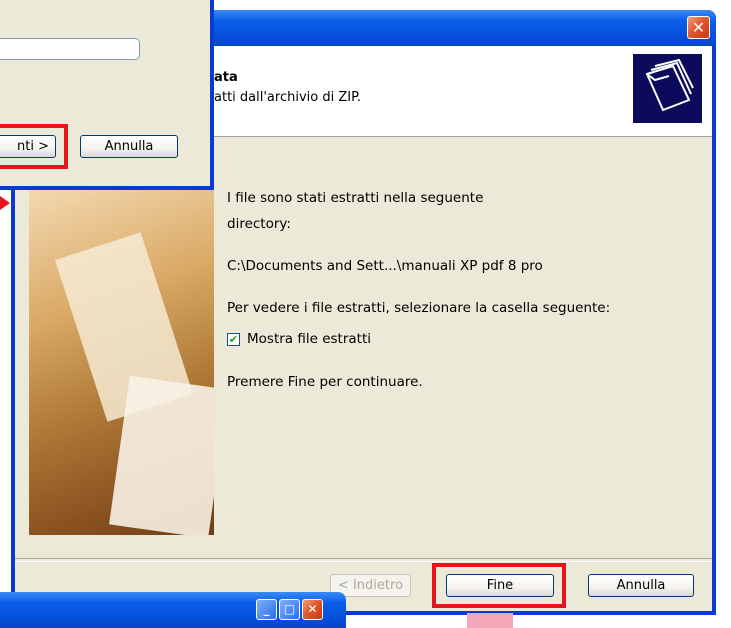 This screenshot has height=628, width=731. What do you see at coordinates (173, 610) in the screenshot?
I see `bottom-window-title-bar: _ □ ✕` at bounding box center [173, 610].